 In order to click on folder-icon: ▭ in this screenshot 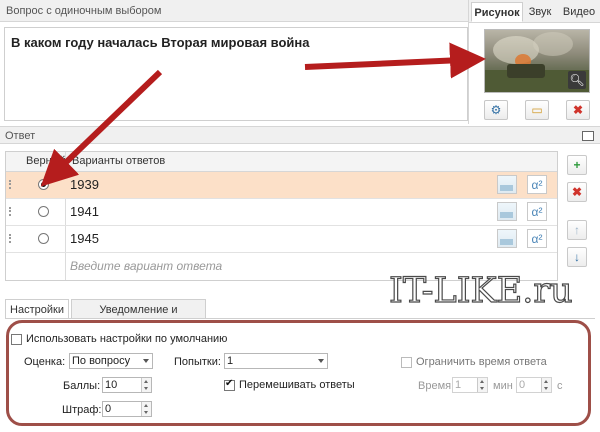, I will do `click(537, 110)`.